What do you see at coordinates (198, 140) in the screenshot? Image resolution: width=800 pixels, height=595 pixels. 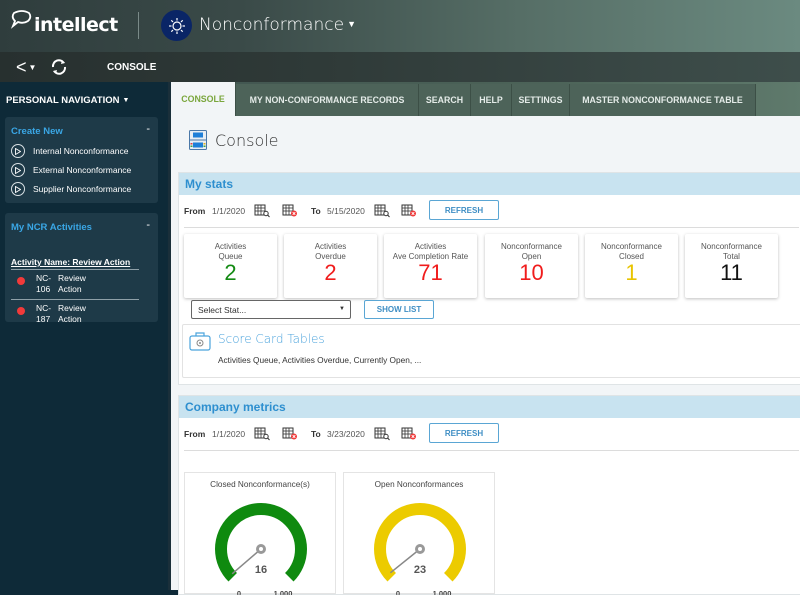 I see `console-icon` at bounding box center [198, 140].